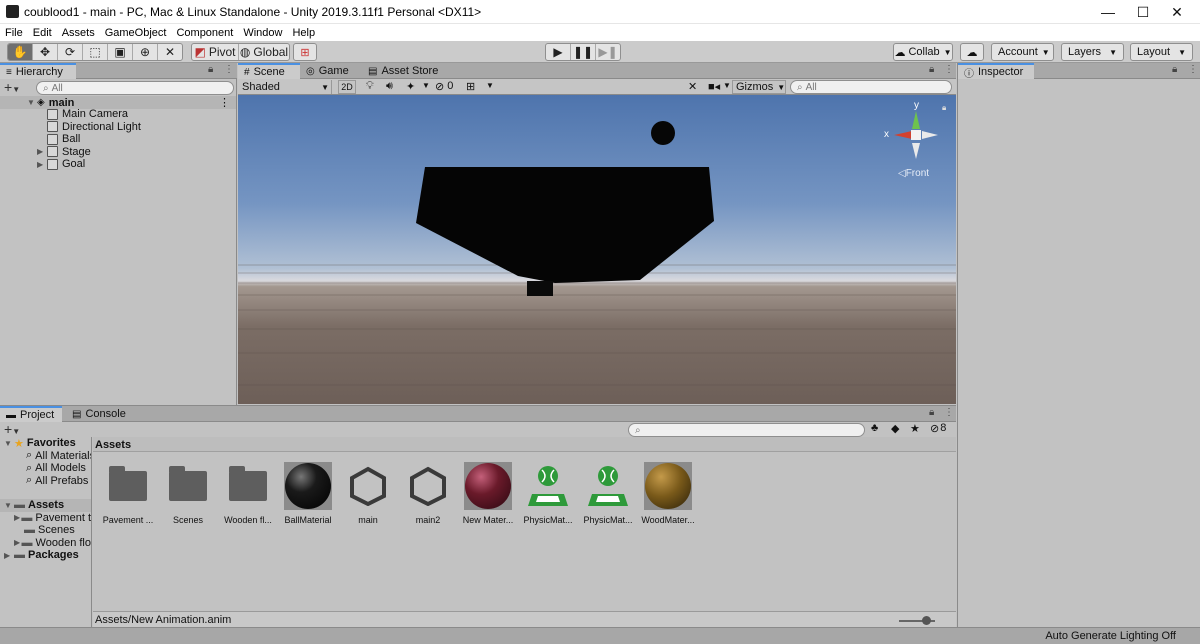 This screenshot has width=1200, height=644. Describe the element at coordinates (20, 52) in the screenshot. I see `hand-tool-icon: ✋` at that location.